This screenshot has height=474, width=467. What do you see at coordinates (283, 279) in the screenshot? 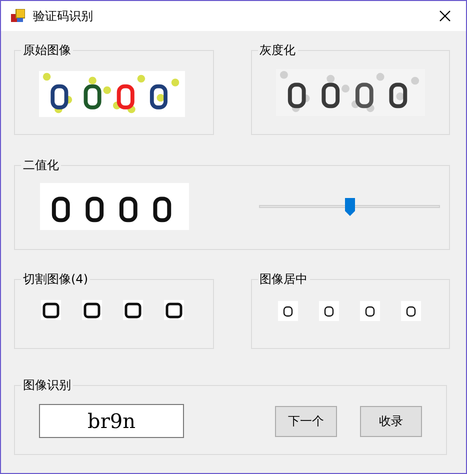
I see `group-label: 图像居中` at bounding box center [283, 279].